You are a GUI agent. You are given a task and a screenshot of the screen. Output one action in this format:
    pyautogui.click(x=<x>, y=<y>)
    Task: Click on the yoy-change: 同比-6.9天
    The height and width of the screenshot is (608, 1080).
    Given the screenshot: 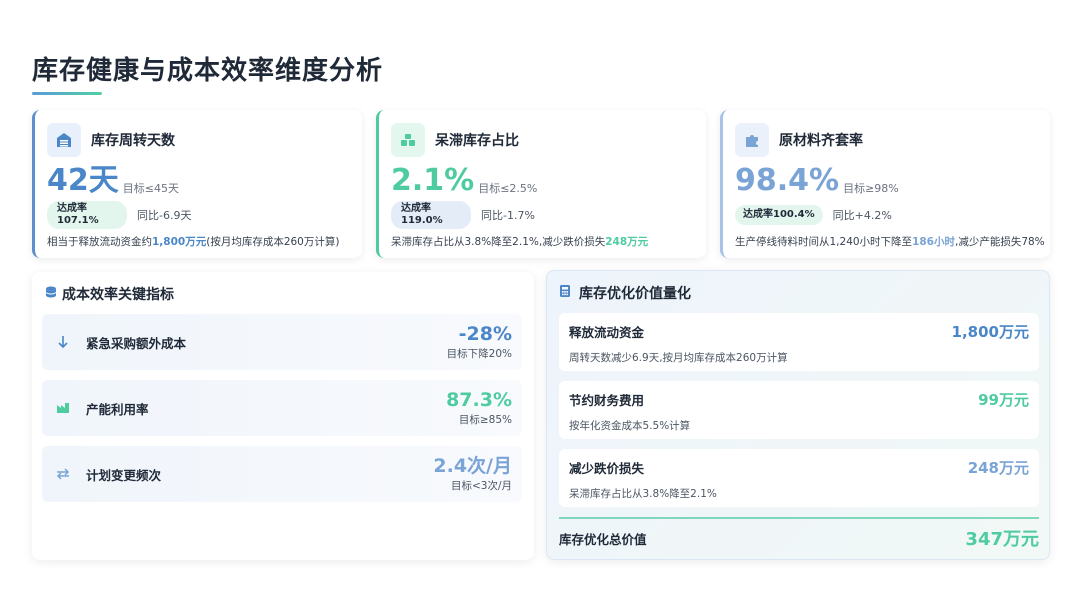 What is the action you would take?
    pyautogui.click(x=164, y=215)
    